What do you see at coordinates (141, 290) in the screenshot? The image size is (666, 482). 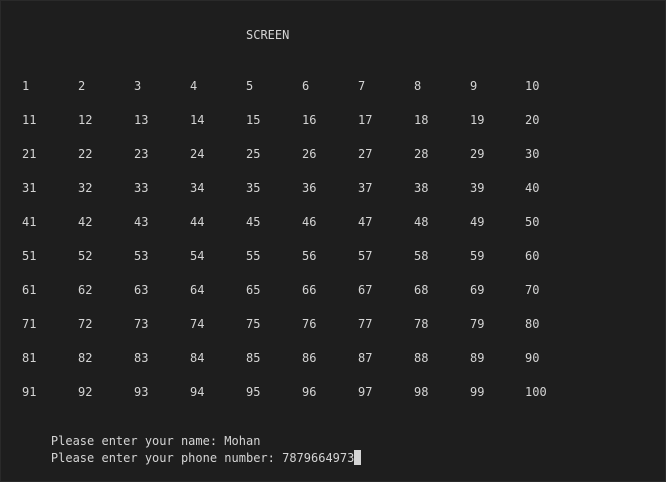 I see `grid-cell: 63` at bounding box center [141, 290].